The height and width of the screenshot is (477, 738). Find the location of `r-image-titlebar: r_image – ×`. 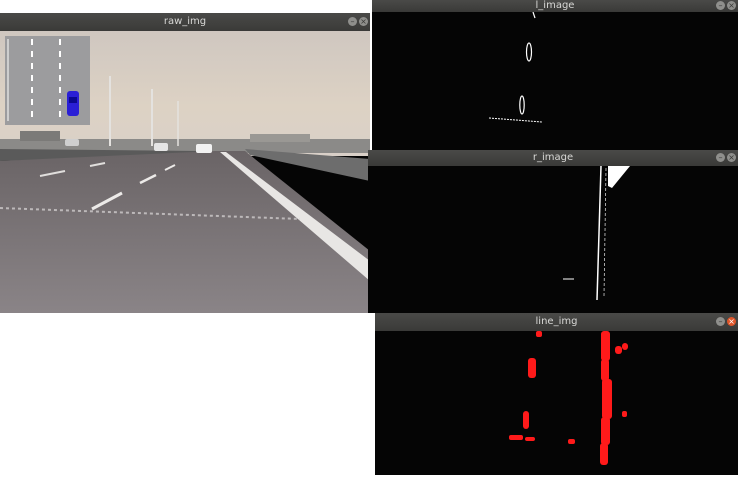

r-image-titlebar: r_image – × is located at coordinates (553, 158).